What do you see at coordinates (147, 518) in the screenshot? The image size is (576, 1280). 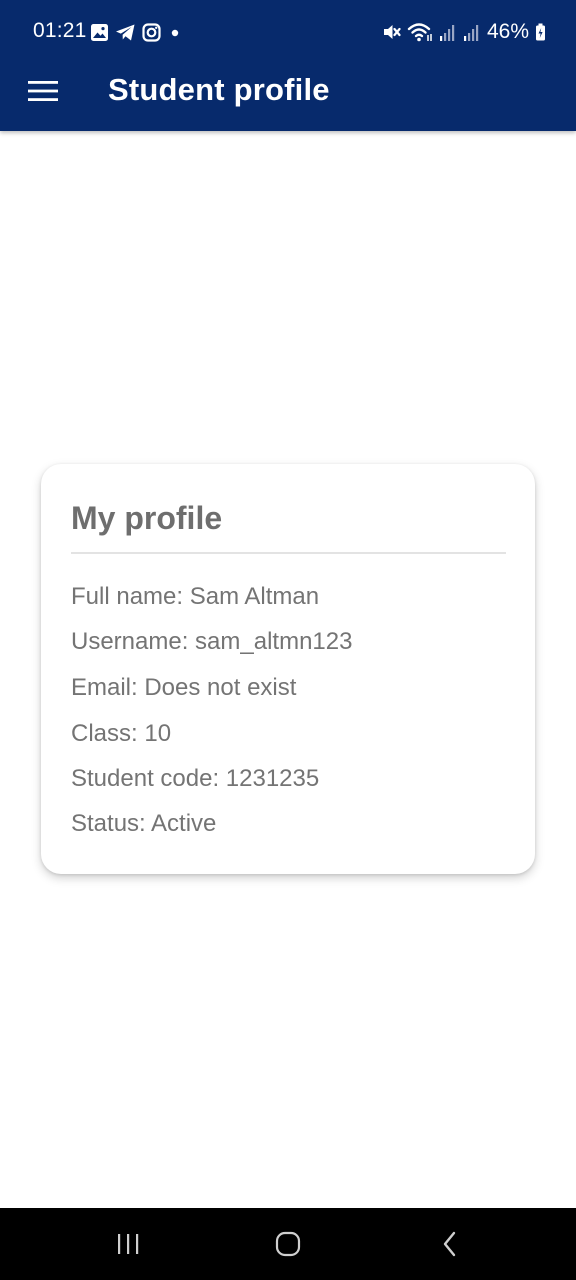 I see `card-title: My profile` at bounding box center [147, 518].